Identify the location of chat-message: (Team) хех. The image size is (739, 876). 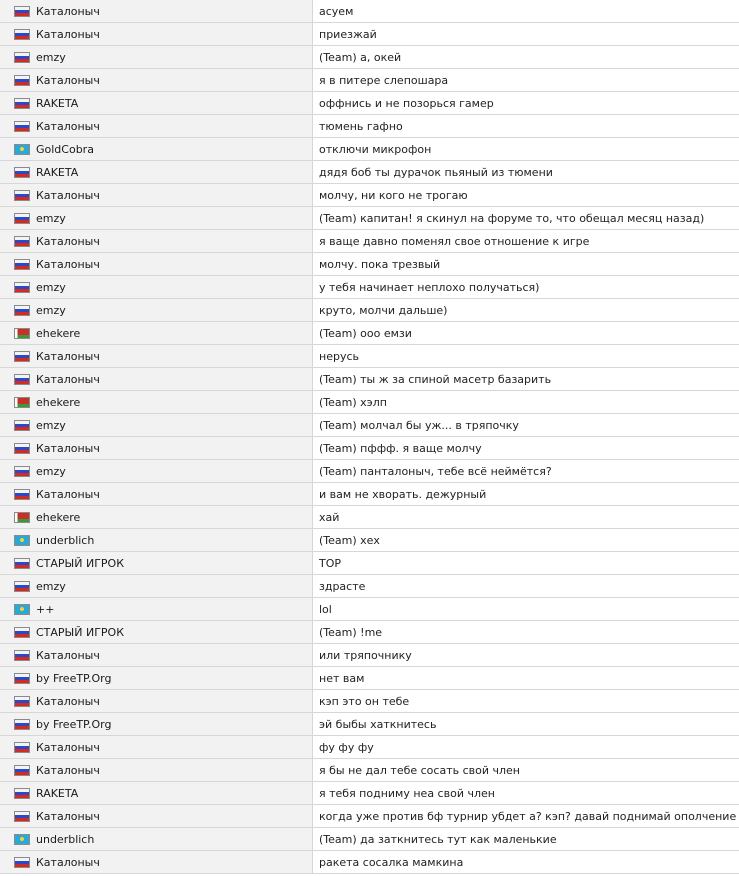
(525, 540).